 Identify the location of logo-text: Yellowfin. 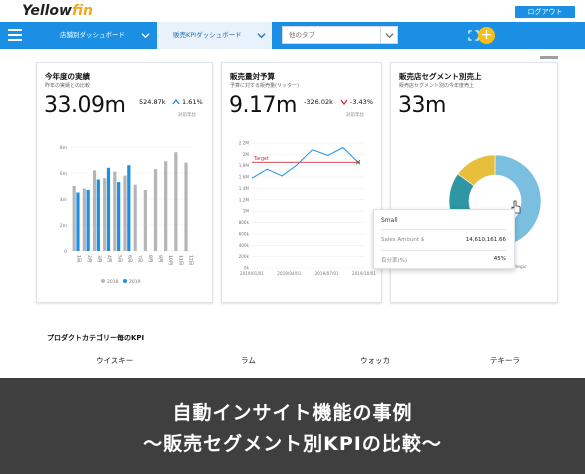
(57, 11).